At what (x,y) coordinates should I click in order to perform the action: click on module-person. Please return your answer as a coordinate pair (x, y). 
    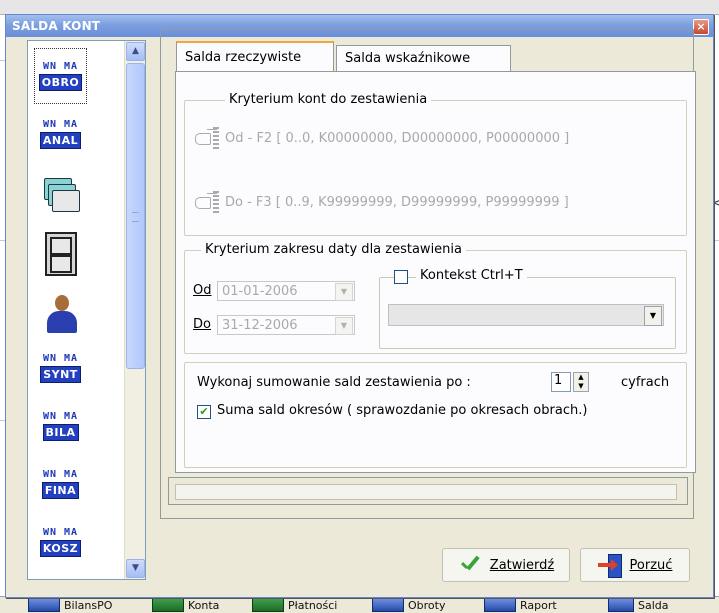
    Looking at the image, I should click on (60, 314).